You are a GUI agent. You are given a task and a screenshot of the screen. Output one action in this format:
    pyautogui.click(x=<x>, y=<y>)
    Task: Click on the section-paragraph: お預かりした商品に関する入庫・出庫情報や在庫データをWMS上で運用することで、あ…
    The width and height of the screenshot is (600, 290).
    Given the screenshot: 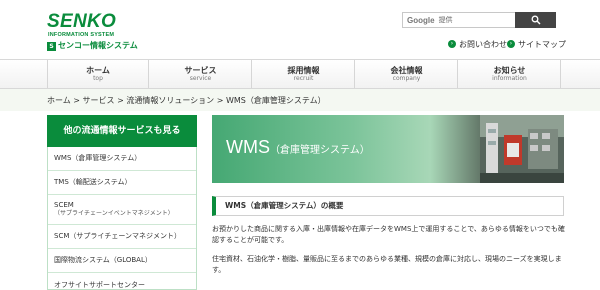 What is the action you would take?
    pyautogui.click(x=388, y=234)
    